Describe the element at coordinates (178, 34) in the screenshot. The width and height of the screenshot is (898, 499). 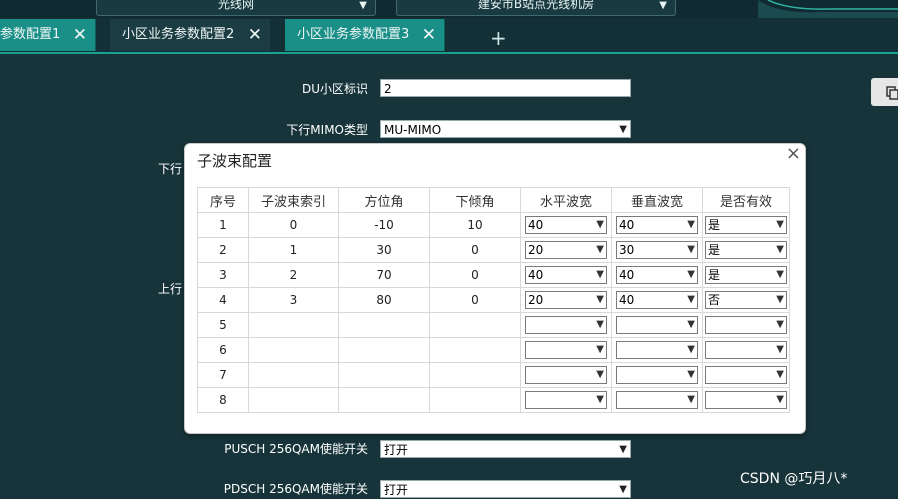
I see `tab-label: 小区业务参数配置2` at that location.